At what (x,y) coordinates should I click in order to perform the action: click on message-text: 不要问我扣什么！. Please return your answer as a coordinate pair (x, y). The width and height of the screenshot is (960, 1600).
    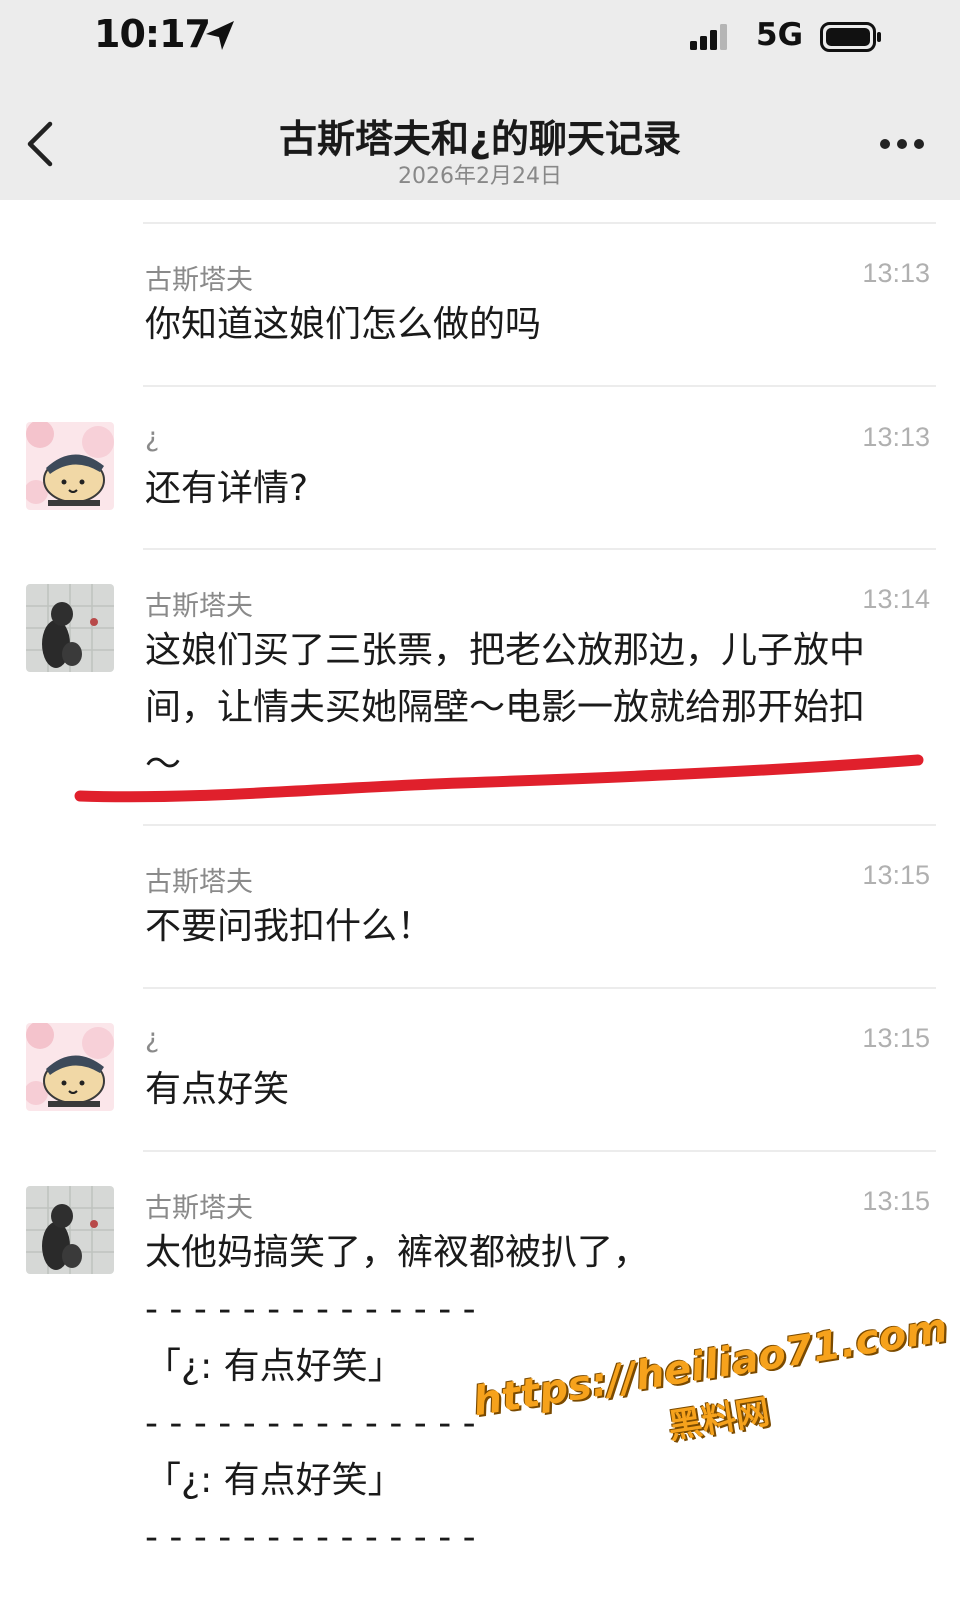
    Looking at the image, I should click on (535, 926).